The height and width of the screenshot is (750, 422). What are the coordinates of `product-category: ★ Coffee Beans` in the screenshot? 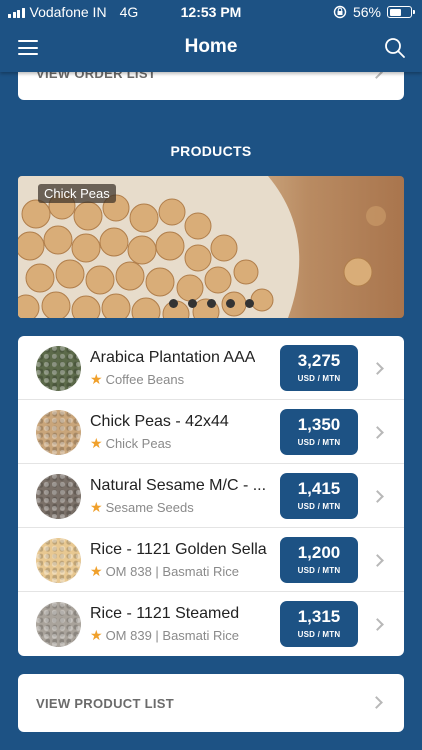 It's located at (137, 379).